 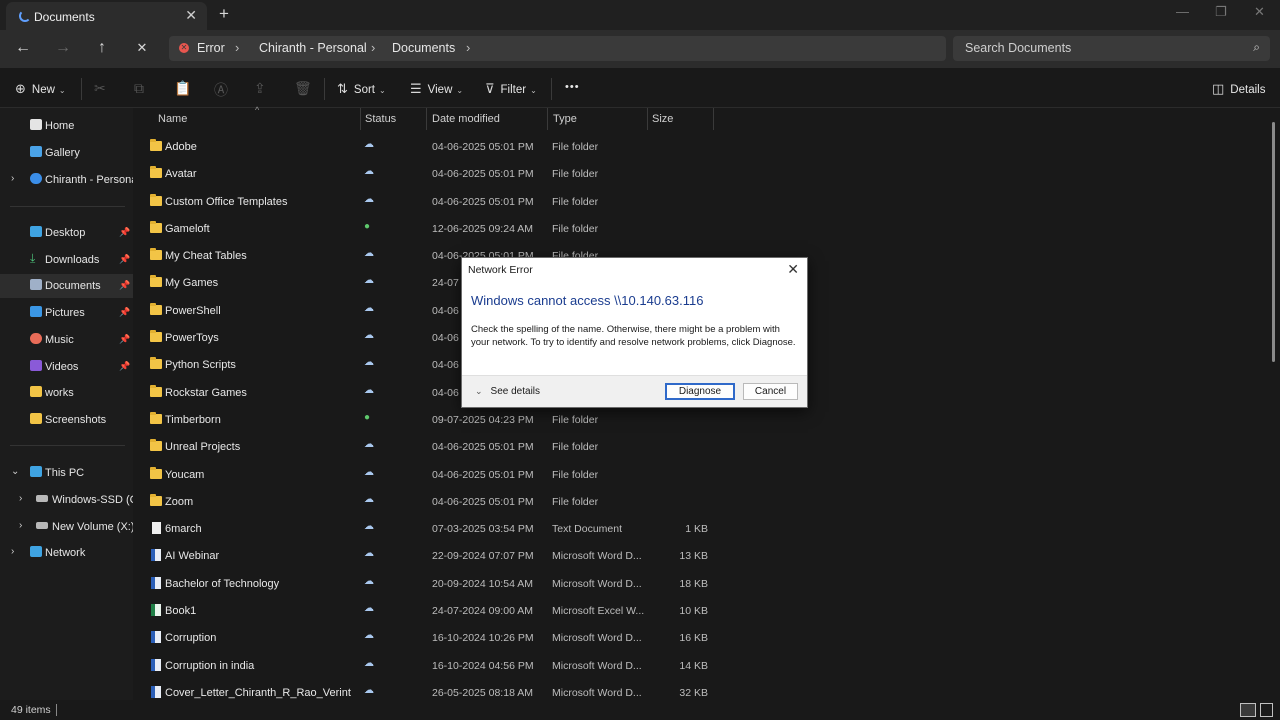 What do you see at coordinates (1221, 12) in the screenshot?
I see `maximize-icon: ❐` at bounding box center [1221, 12].